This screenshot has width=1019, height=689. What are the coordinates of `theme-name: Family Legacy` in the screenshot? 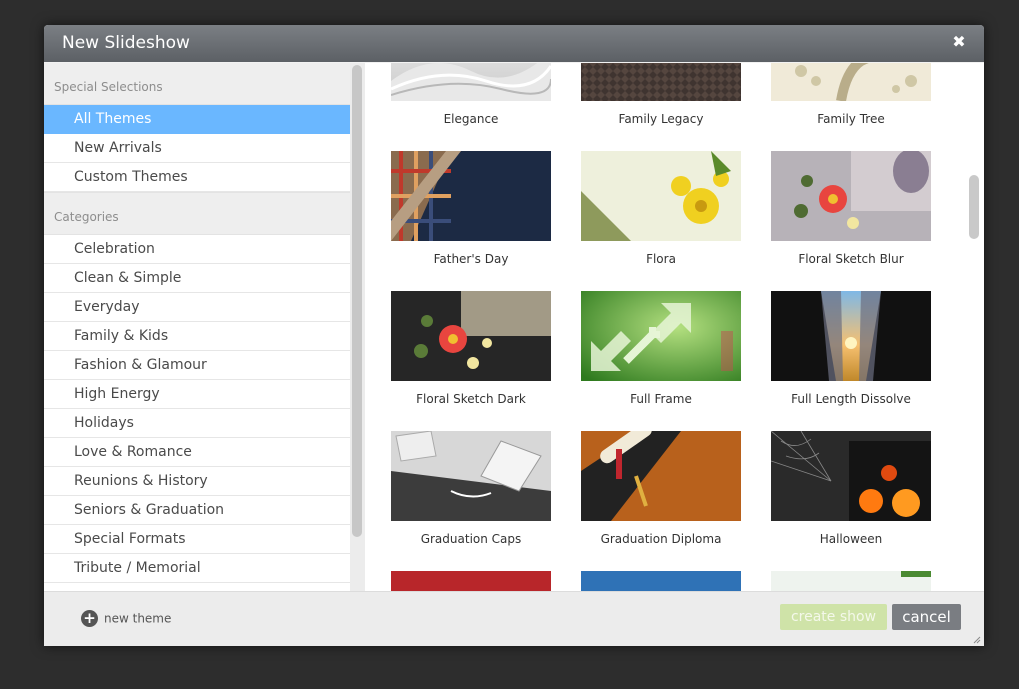 It's located at (661, 119).